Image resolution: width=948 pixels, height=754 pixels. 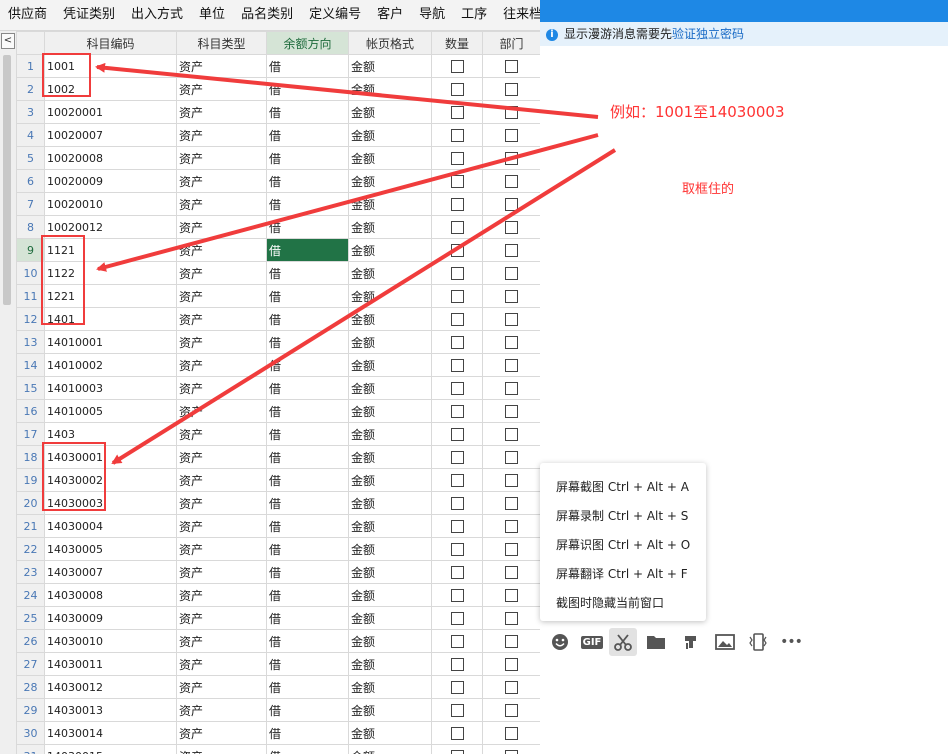 What do you see at coordinates (110, 664) in the screenshot?
I see `account-code-cell: 14030011` at bounding box center [110, 664].